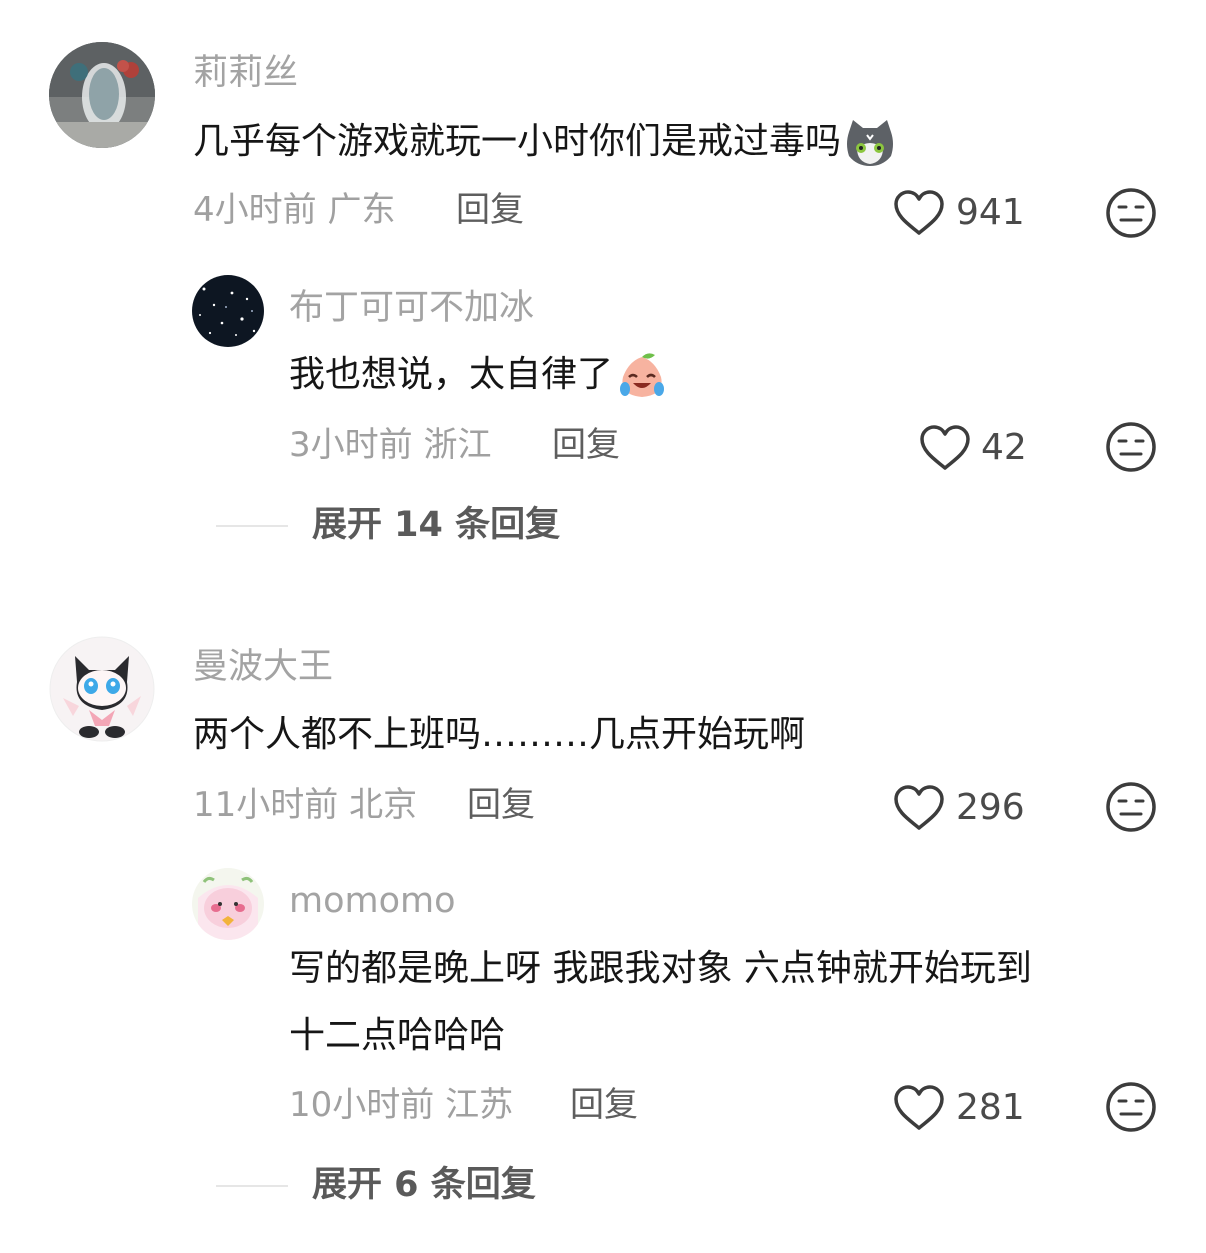  What do you see at coordinates (1004, 447) in the screenshot?
I see `like-count: 42` at bounding box center [1004, 447].